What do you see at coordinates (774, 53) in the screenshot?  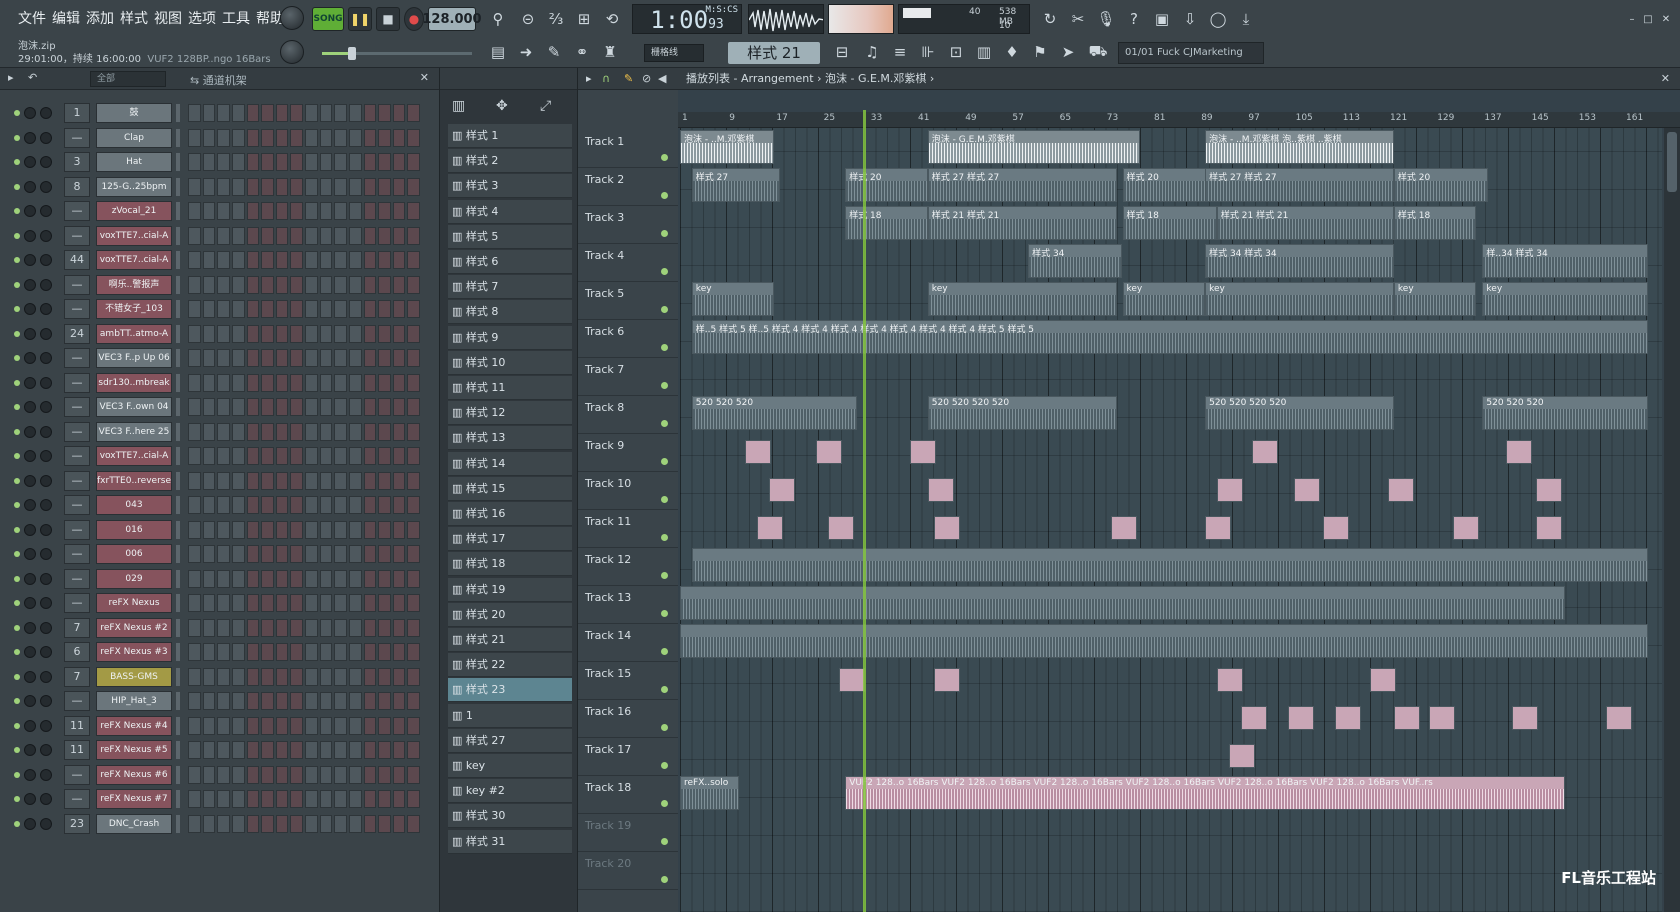 I see `pattern-selector: 样式 21` at bounding box center [774, 53].